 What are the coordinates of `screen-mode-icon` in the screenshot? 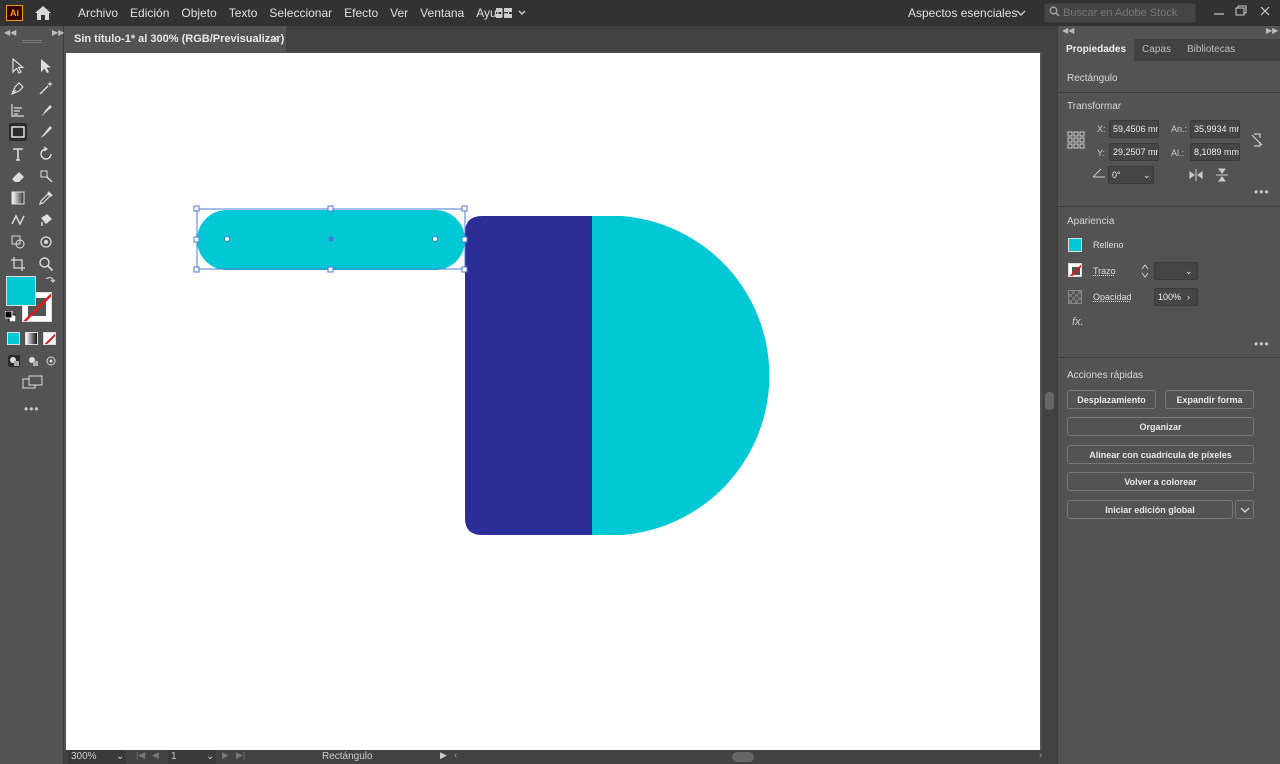 It's located at (33, 382).